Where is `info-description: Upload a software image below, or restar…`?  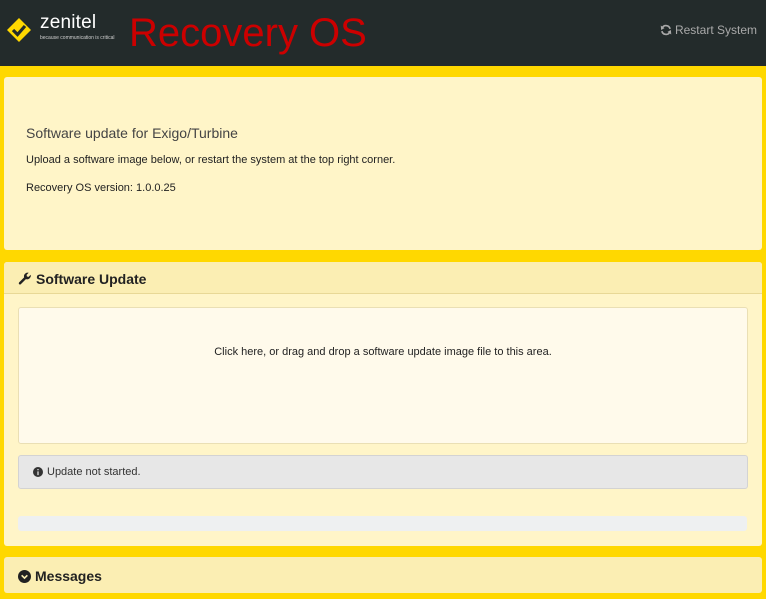
info-description: Upload a software image below, or restar… is located at coordinates (211, 160).